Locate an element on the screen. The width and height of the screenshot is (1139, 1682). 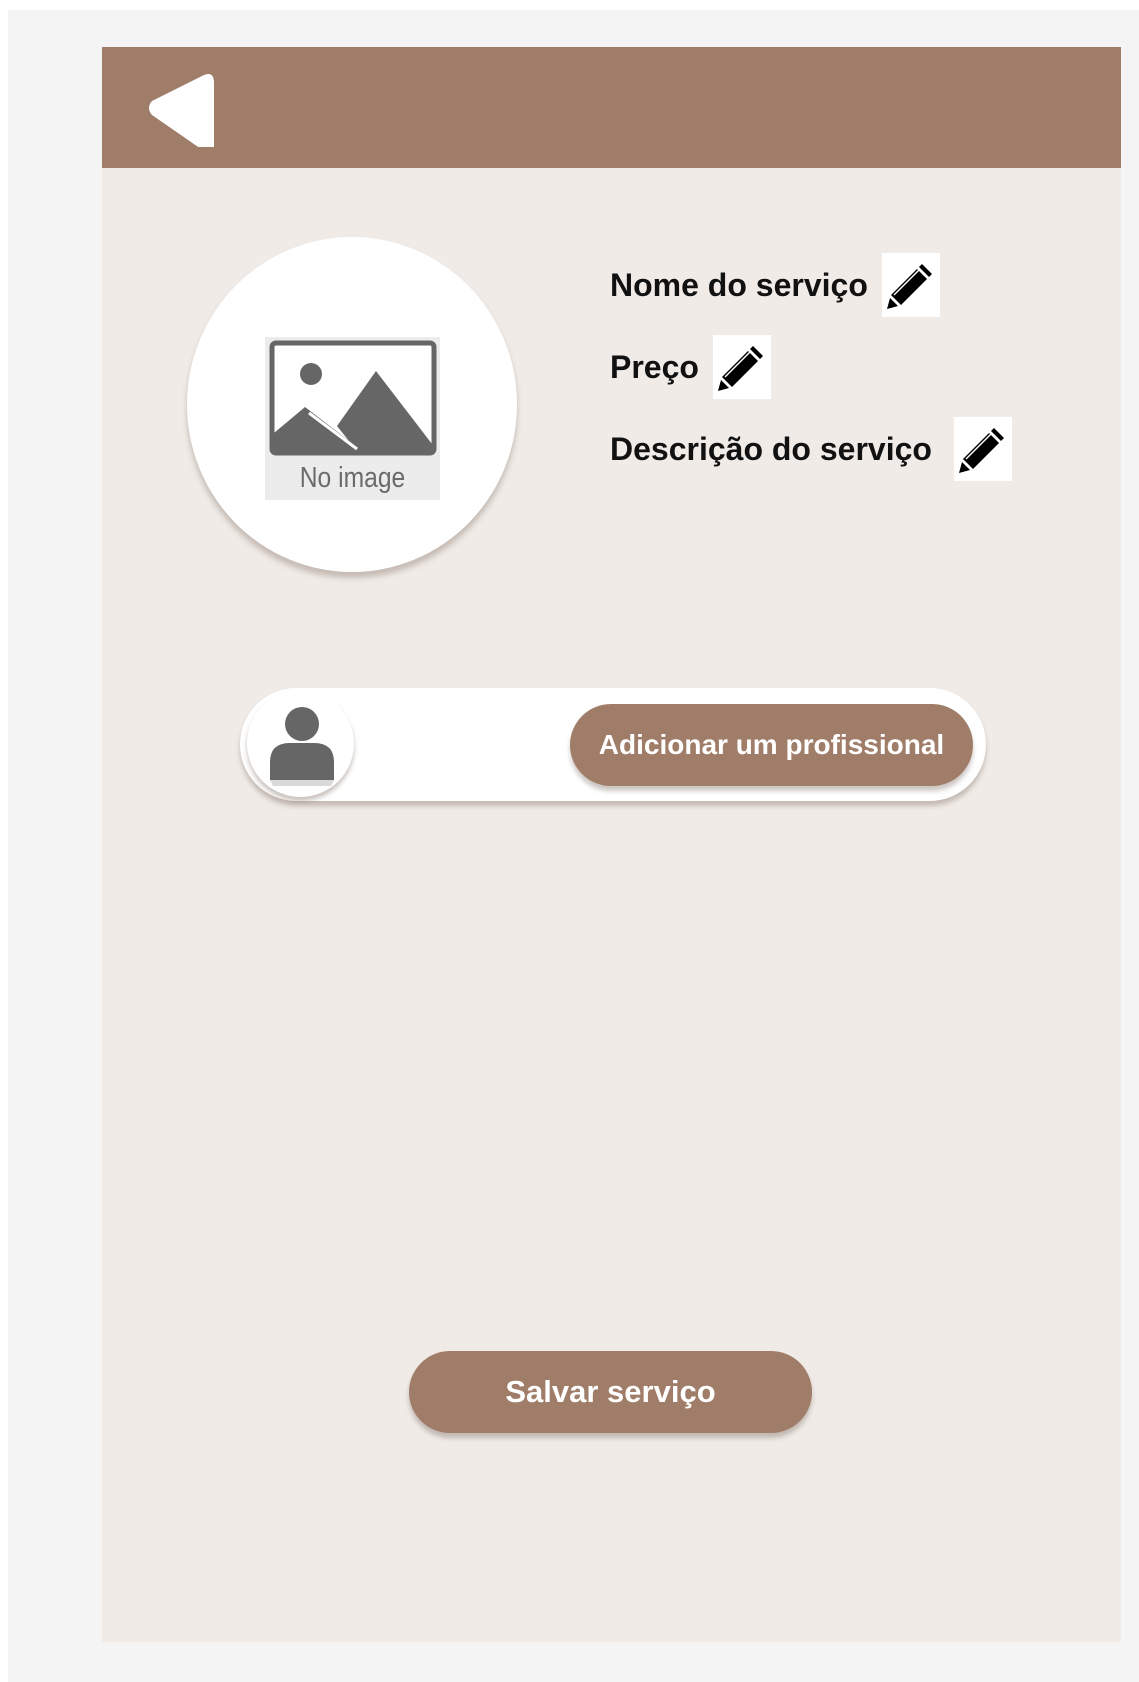
field-nome-do-servico: Nome do serviço is located at coordinates (775, 285).